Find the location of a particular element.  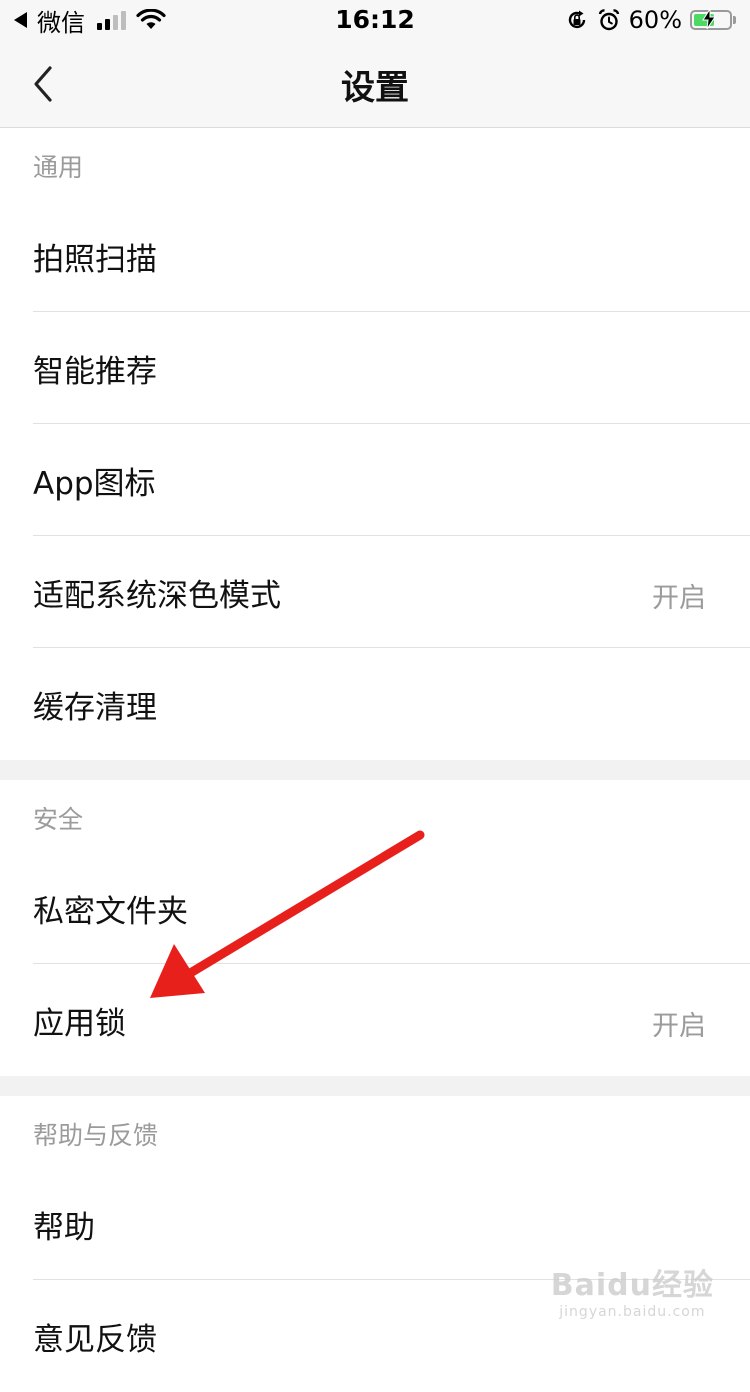

alarm-icon is located at coordinates (608, 20).